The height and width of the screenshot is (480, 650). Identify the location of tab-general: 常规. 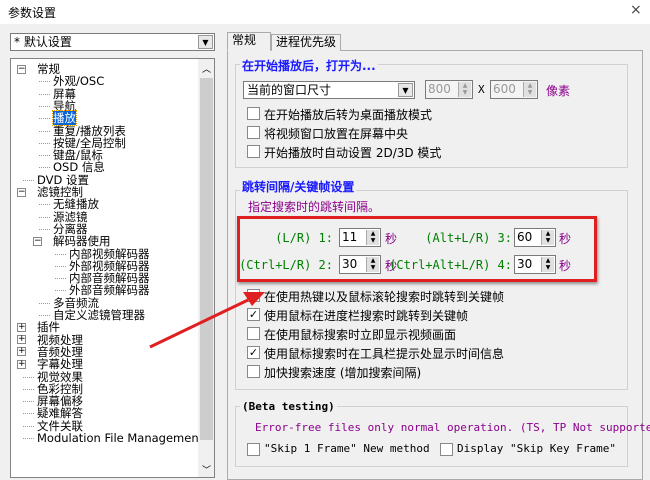
(249, 41).